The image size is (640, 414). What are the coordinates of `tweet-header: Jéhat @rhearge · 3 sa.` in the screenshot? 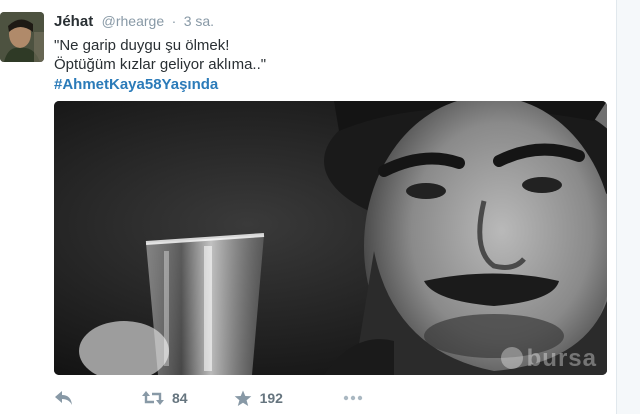 It's located at (134, 23).